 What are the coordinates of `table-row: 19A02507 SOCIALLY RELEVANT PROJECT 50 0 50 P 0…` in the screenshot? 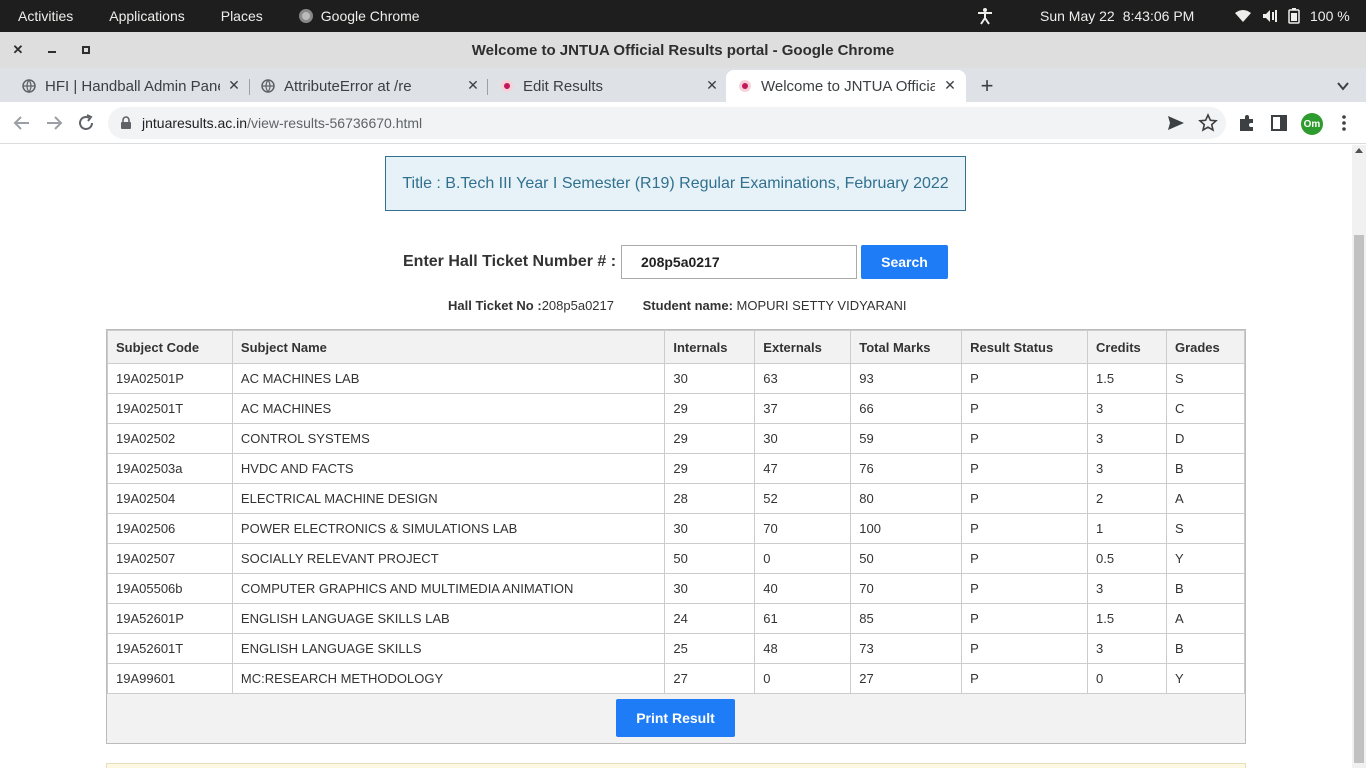 It's located at (676, 558).